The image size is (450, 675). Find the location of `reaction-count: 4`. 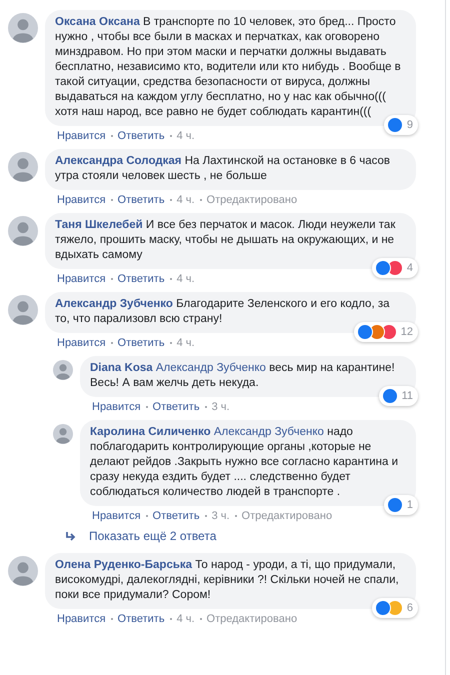

reaction-count: 4 is located at coordinates (409, 268).